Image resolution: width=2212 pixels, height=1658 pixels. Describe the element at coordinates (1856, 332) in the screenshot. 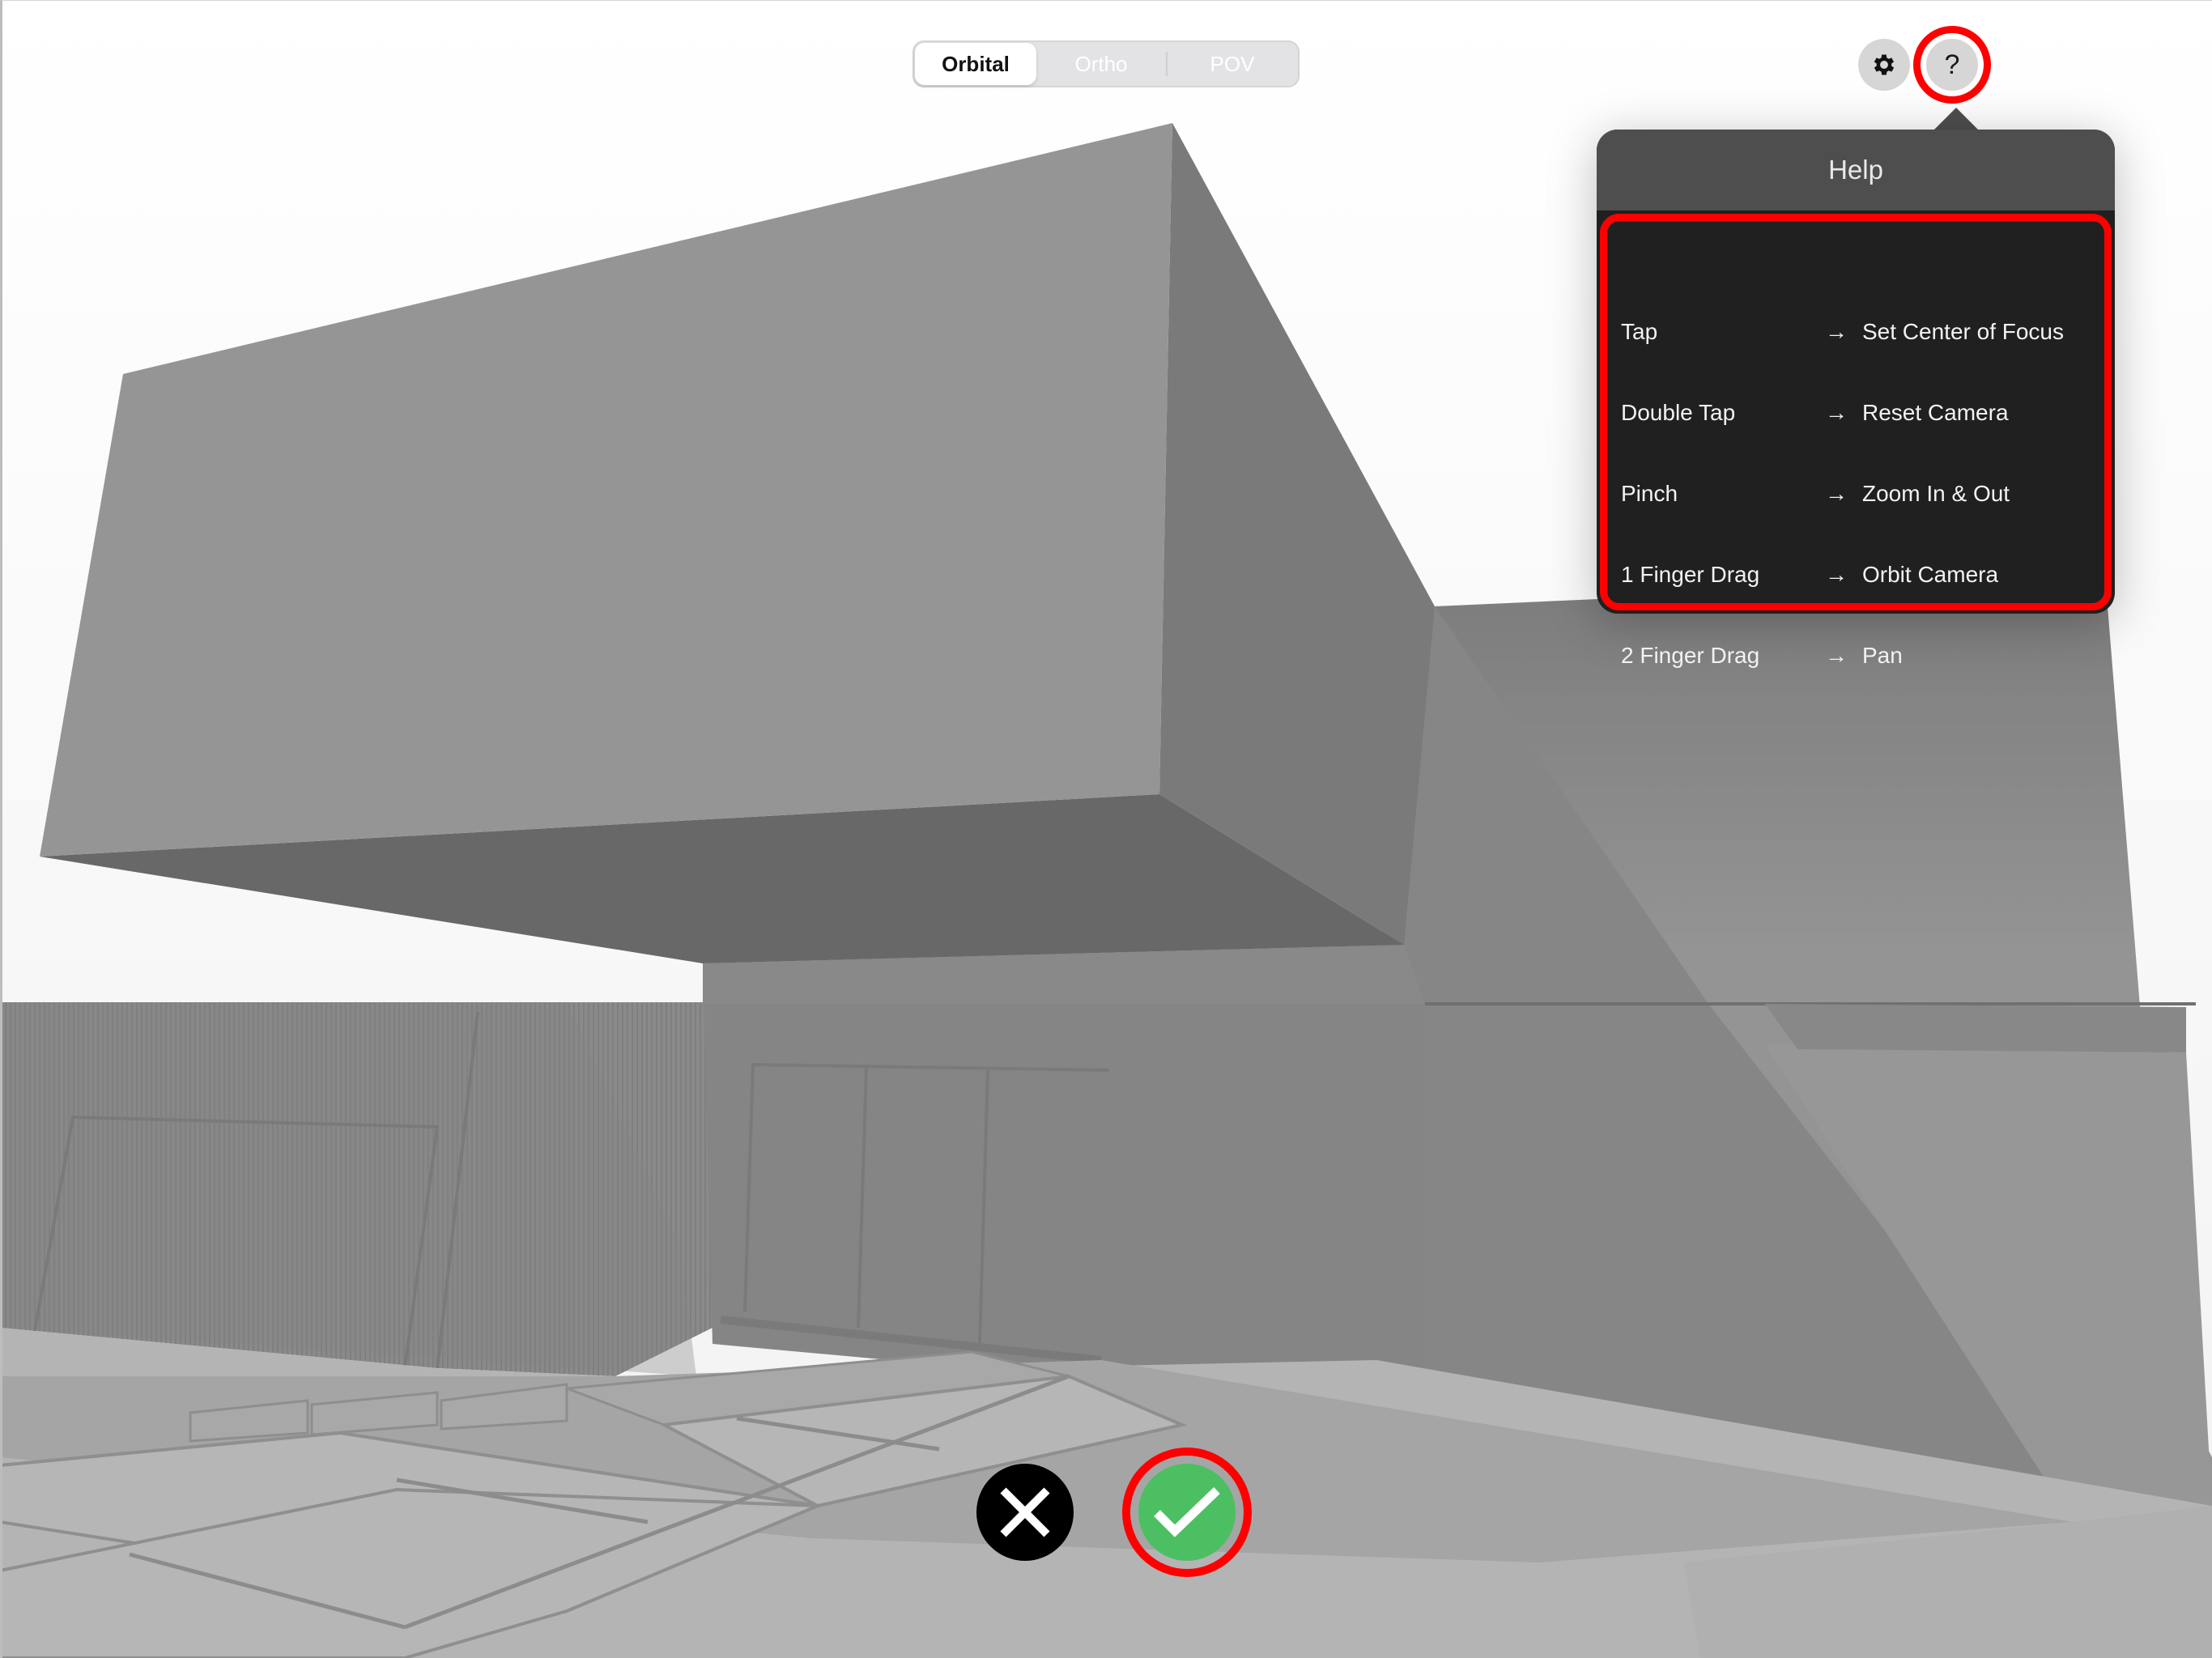

I see `help-row: Tap → Set Center of Focus` at that location.